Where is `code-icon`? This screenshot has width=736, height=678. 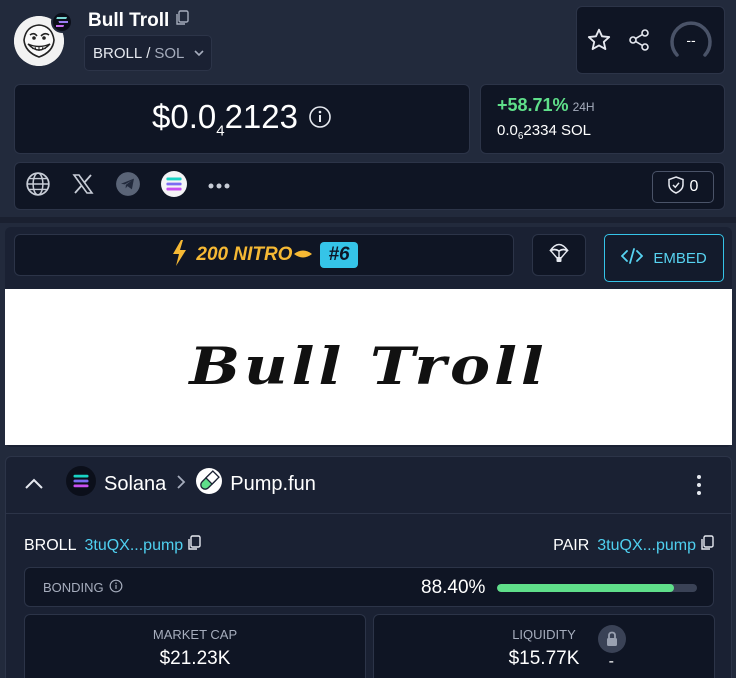
code-icon is located at coordinates (632, 258).